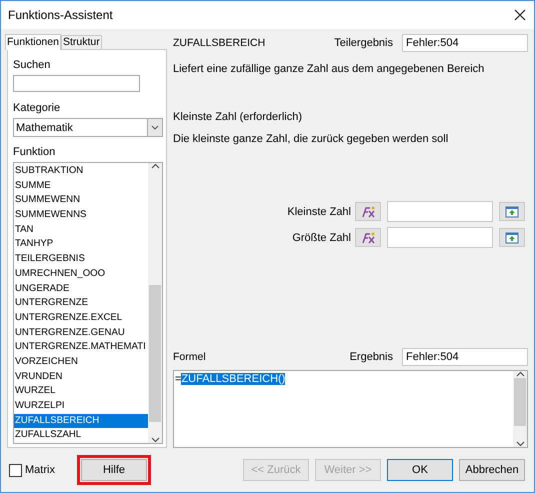 This screenshot has width=535, height=493. What do you see at coordinates (81, 406) in the screenshot?
I see `function-item: WURZELPI` at bounding box center [81, 406].